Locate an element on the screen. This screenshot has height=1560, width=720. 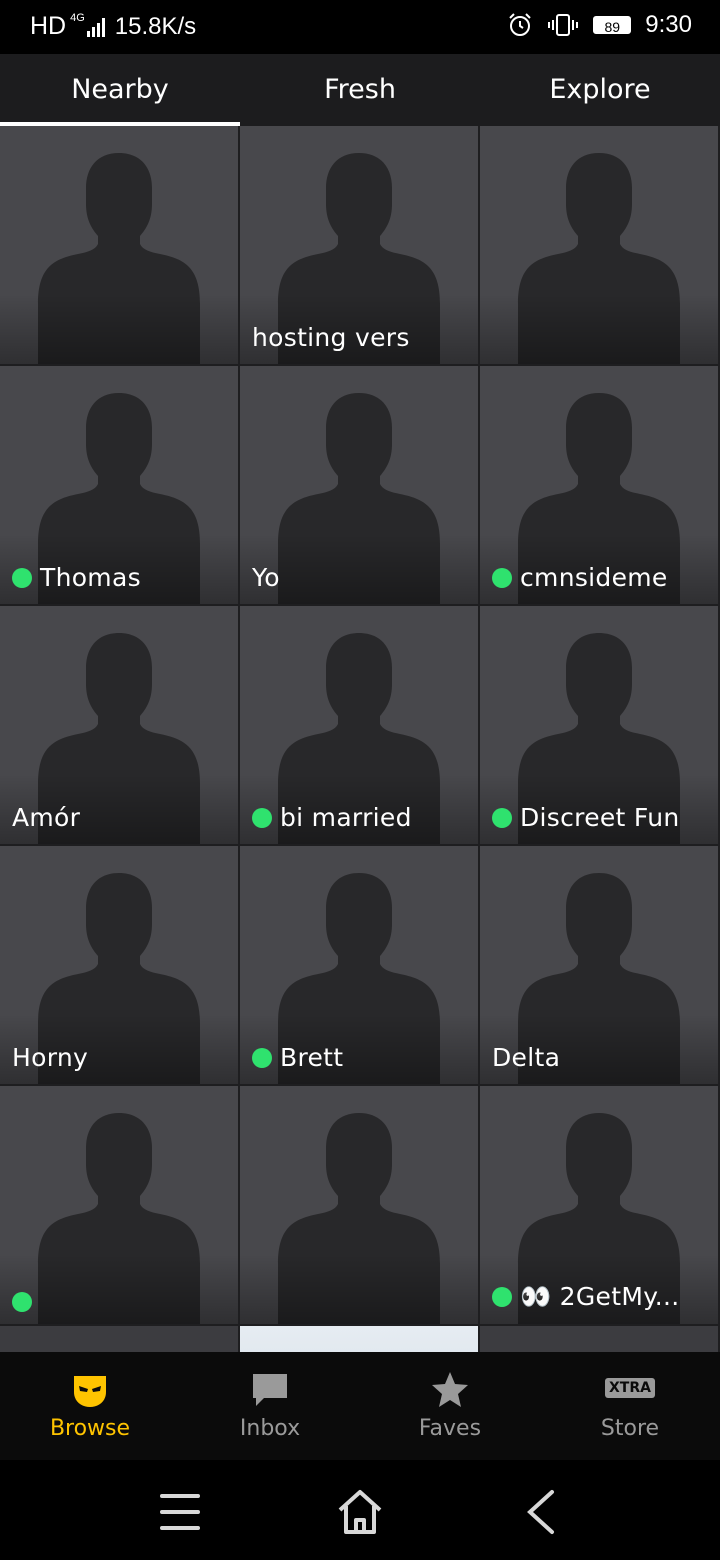
profile-name: cmnsideme is located at coordinates (594, 577).